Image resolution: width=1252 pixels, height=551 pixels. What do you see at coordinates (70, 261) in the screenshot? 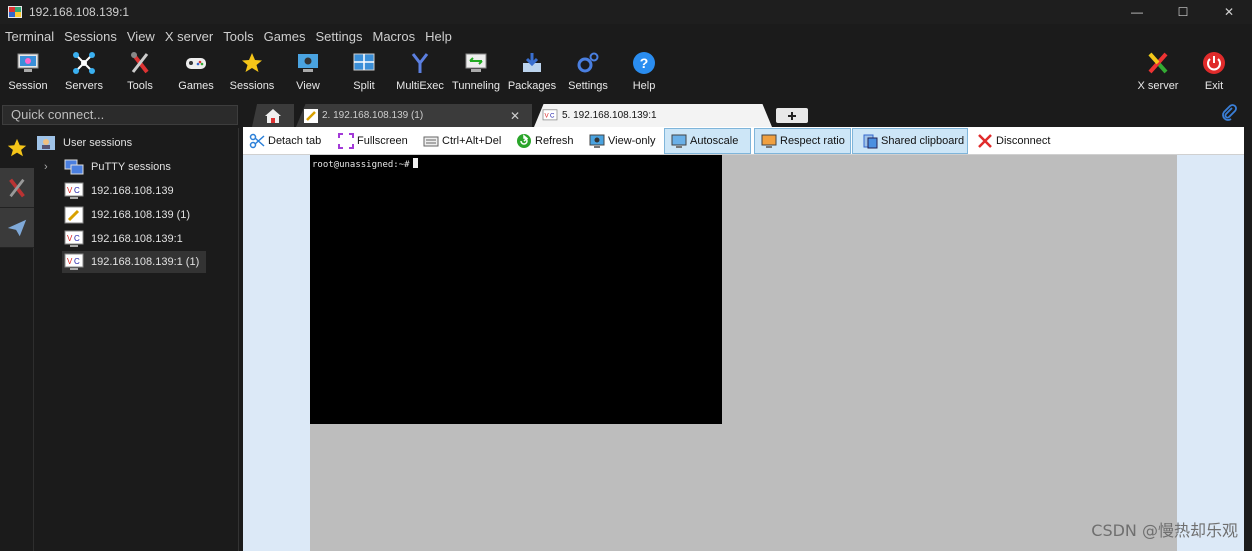
I see `svg-text: V` at bounding box center [70, 261].